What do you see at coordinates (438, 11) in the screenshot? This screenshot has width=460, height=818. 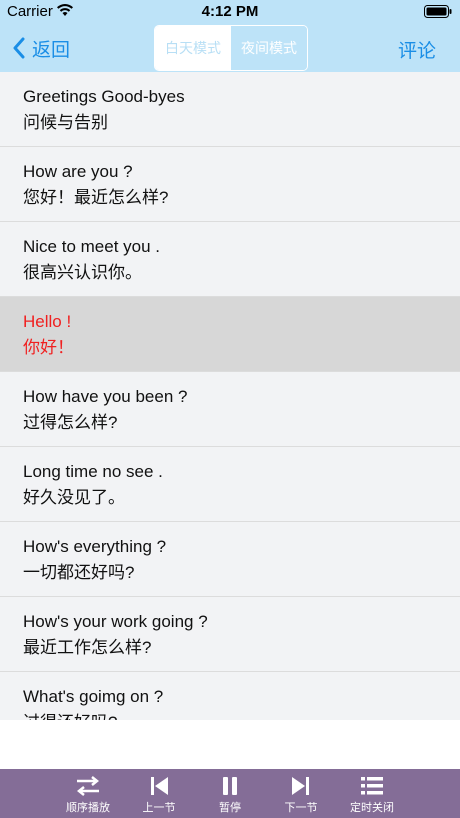 I see `battery-icon` at bounding box center [438, 11].